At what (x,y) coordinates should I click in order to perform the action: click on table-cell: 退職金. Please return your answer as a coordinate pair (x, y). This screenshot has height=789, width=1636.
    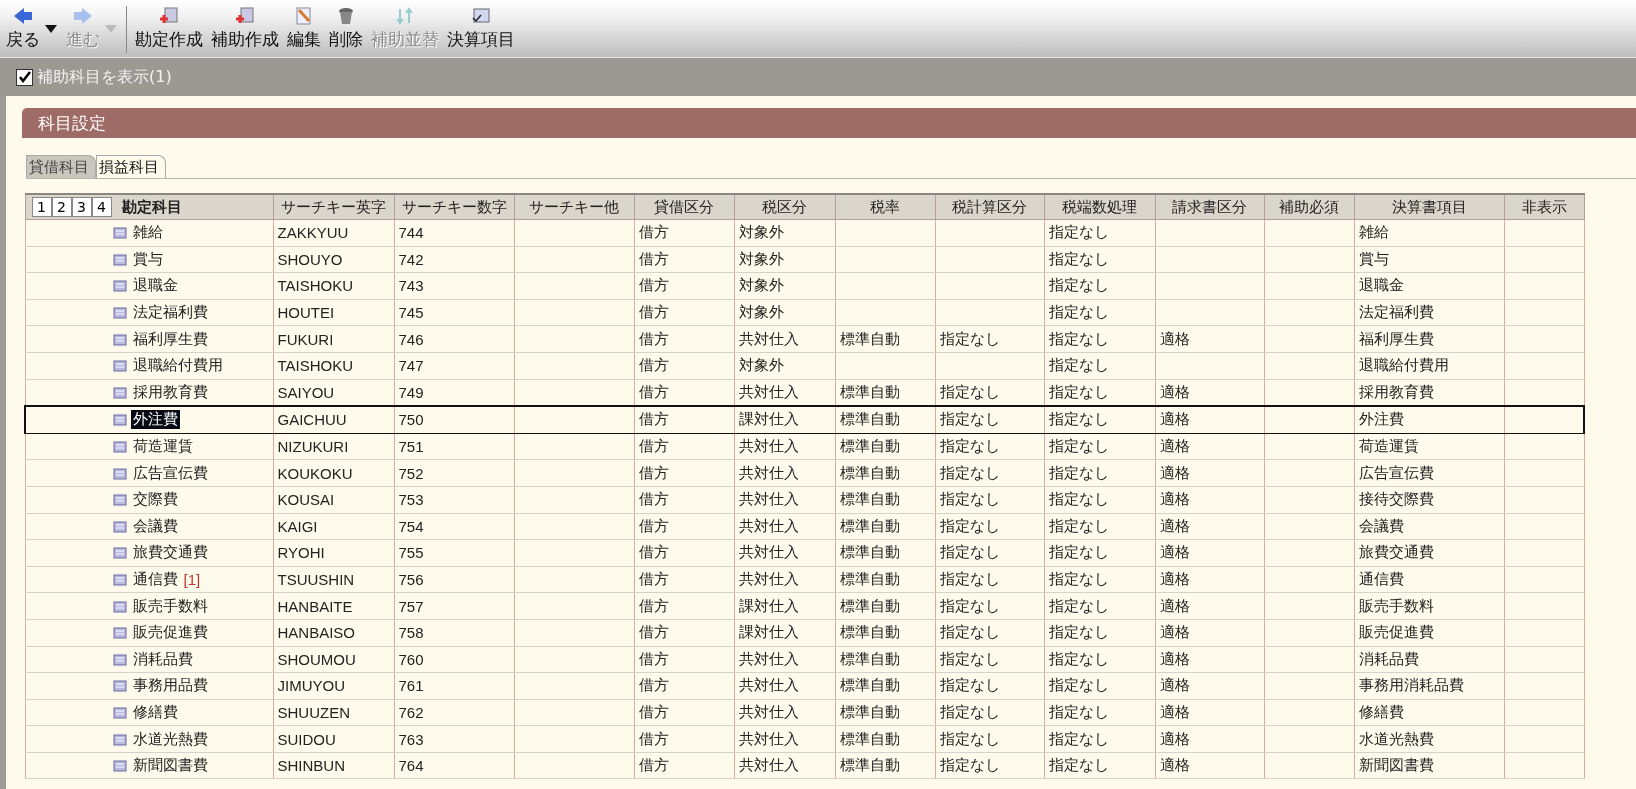
    Looking at the image, I should click on (1381, 285).